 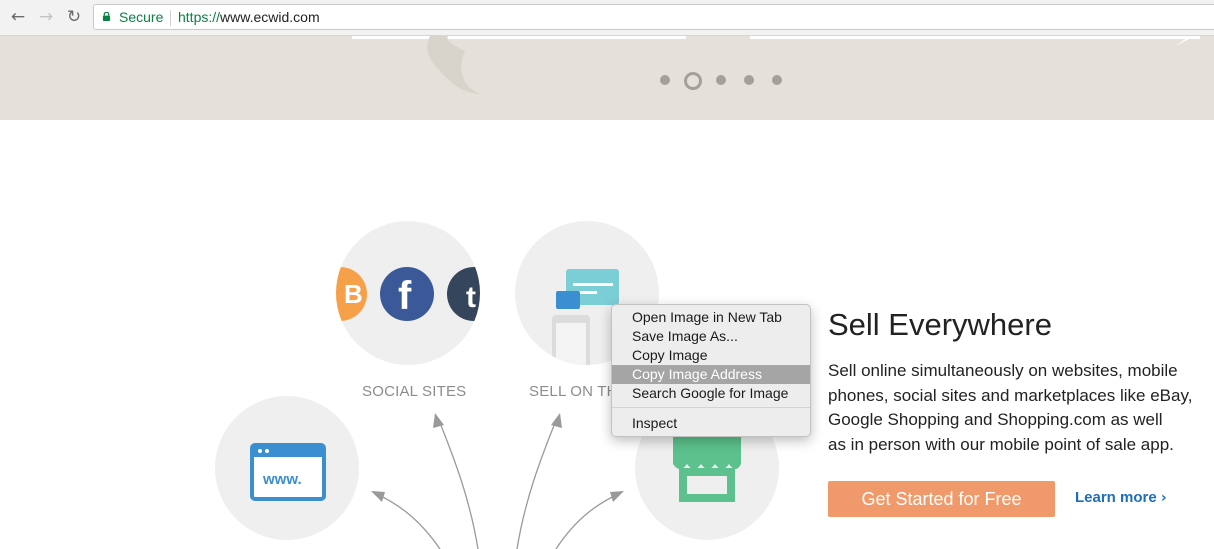 What do you see at coordinates (941, 499) in the screenshot?
I see `get-started-button: Get Started for Free` at bounding box center [941, 499].